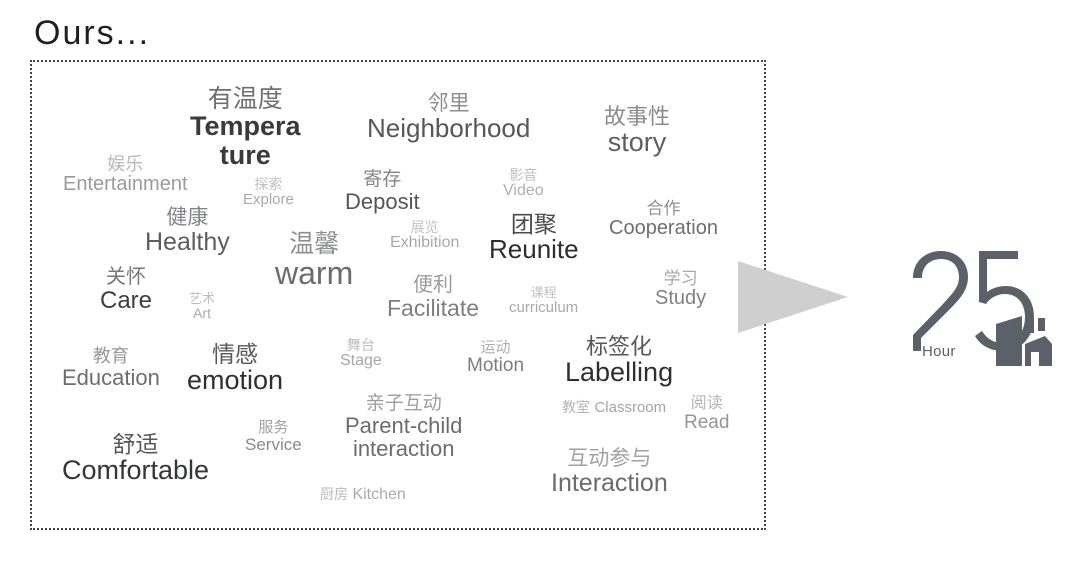 The image size is (1080, 562). What do you see at coordinates (135, 444) in the screenshot?
I see `wordcloud-item-zh: 舒适` at bounding box center [135, 444].